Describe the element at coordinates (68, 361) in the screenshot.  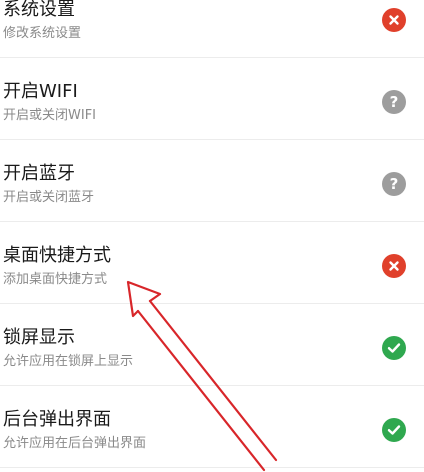
I see `permission-subtitle: 允许应用在锁屏上显示` at that location.